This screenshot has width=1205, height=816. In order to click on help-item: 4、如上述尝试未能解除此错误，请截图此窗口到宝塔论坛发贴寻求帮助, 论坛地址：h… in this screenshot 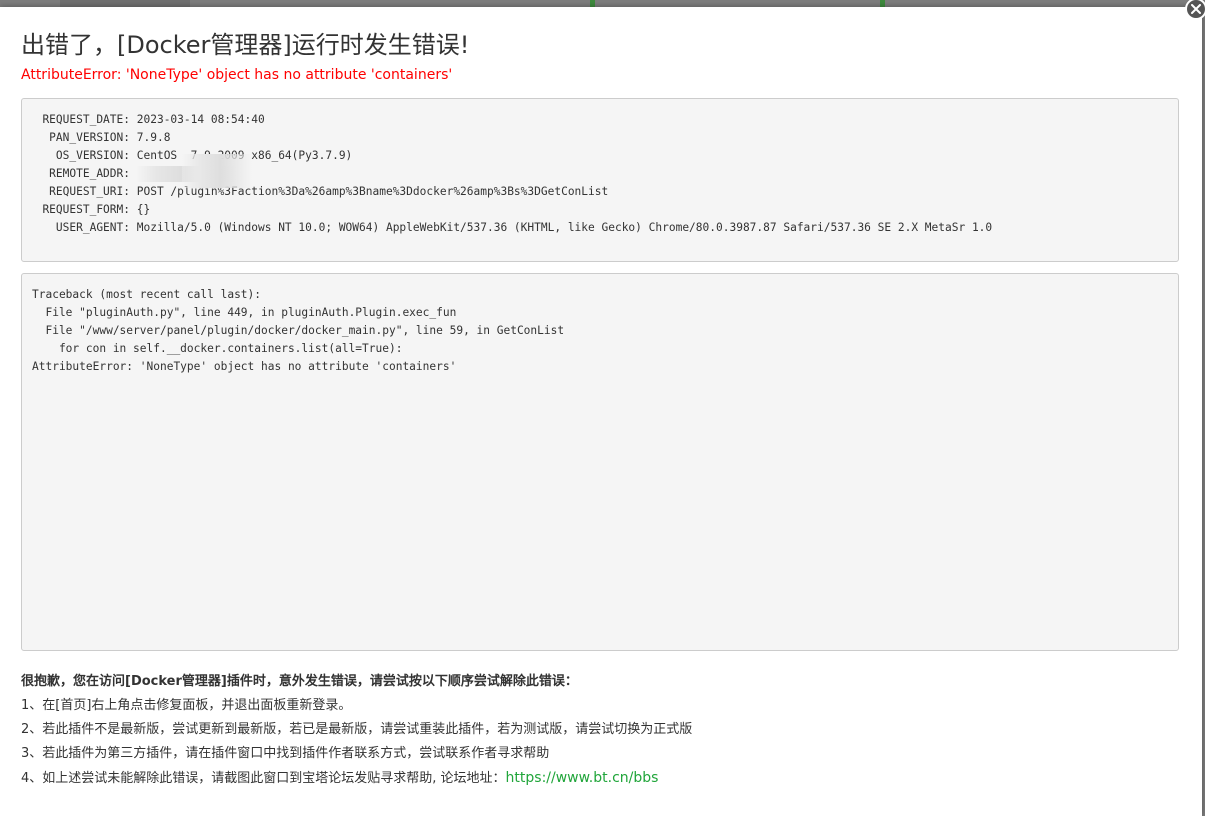, I will do `click(356, 778)`.